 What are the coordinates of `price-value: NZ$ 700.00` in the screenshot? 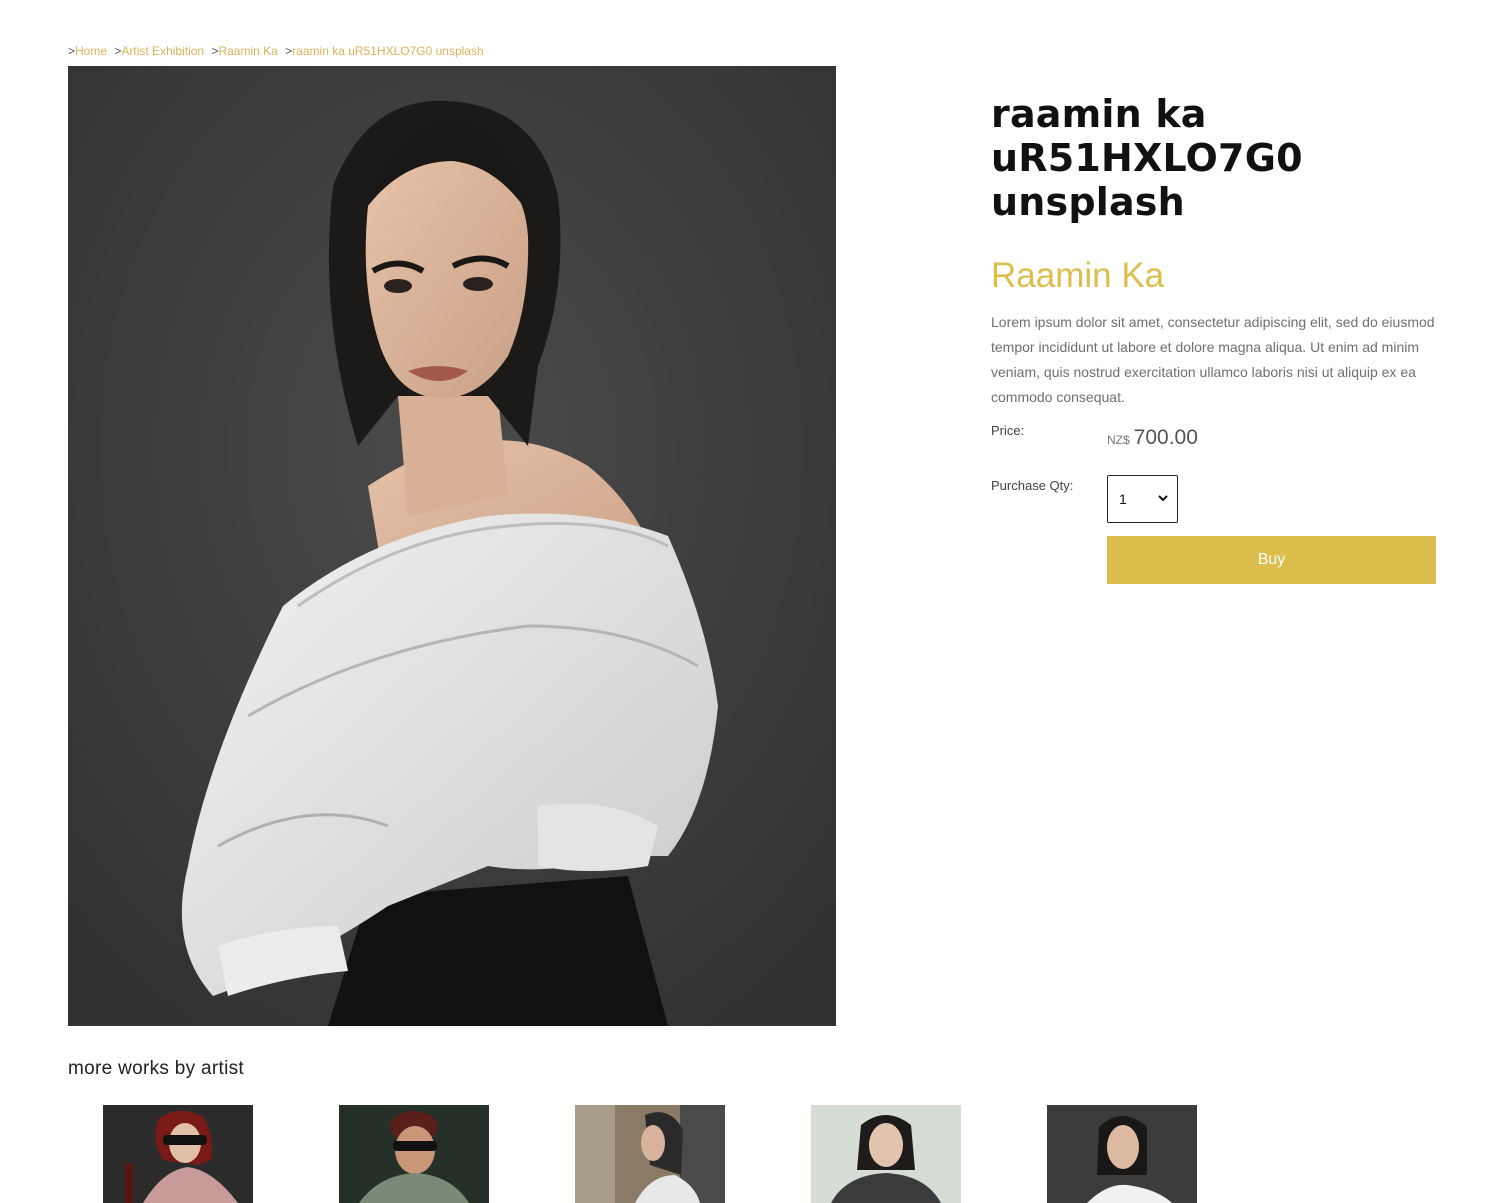 It's located at (1152, 438).